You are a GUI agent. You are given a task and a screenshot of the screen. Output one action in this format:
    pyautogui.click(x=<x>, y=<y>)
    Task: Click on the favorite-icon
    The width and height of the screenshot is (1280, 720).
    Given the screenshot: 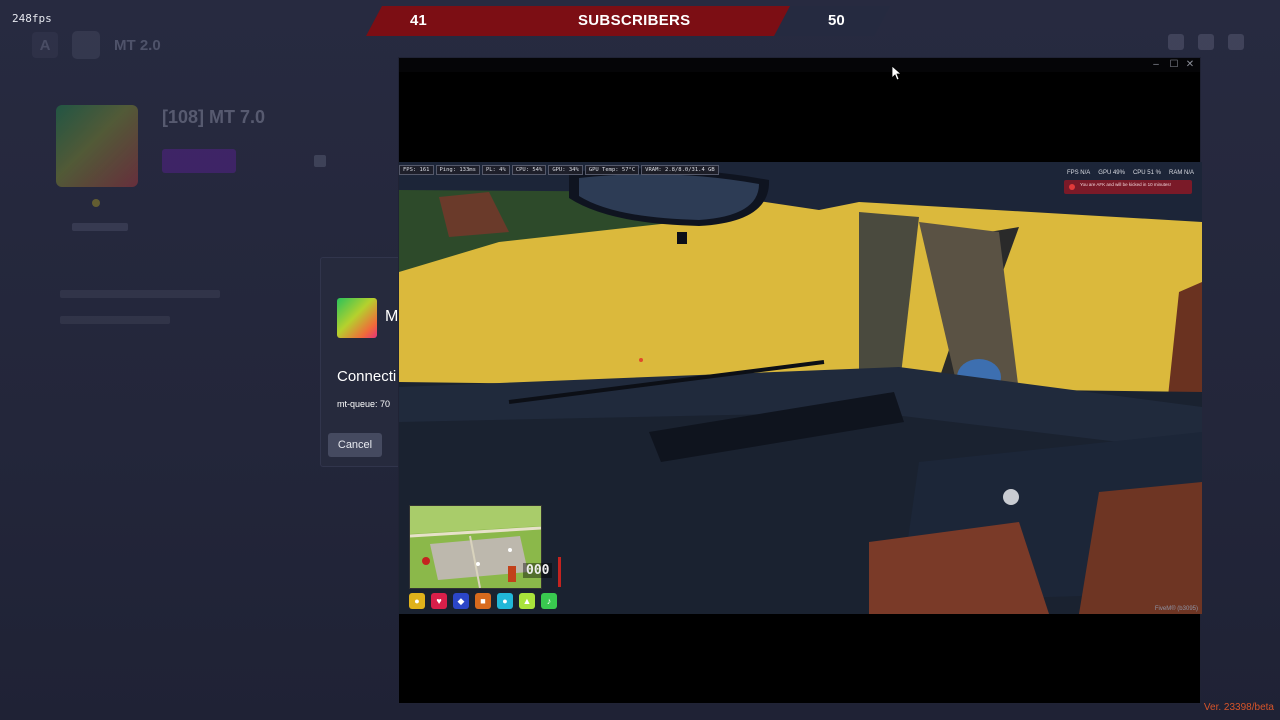 What is the action you would take?
    pyautogui.click(x=320, y=161)
    